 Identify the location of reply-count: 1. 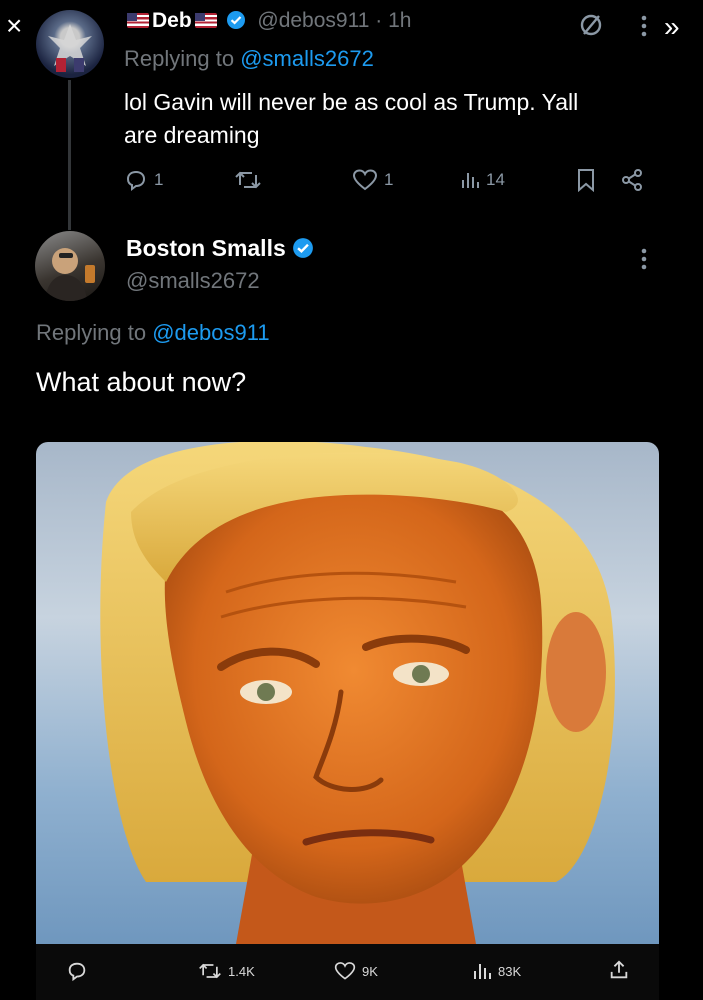
(159, 179).